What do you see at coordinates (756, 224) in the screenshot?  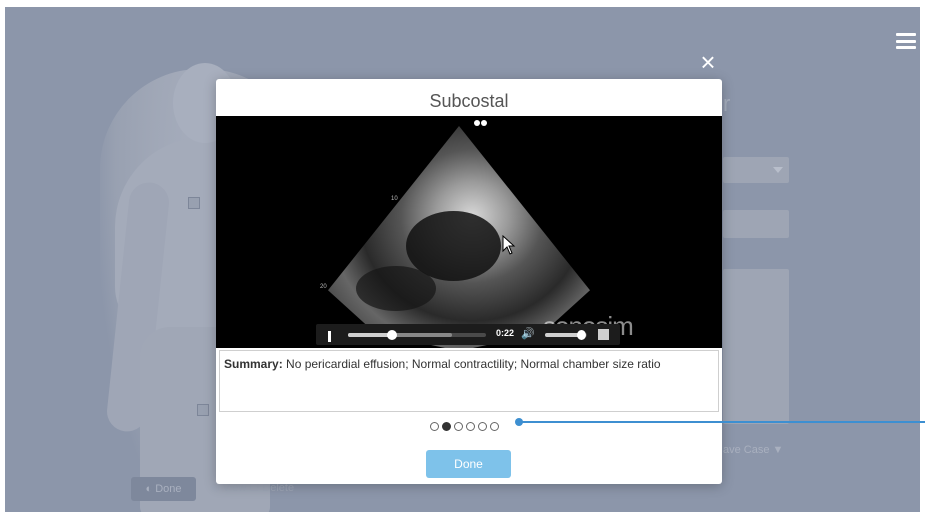 I see `background-input` at bounding box center [756, 224].